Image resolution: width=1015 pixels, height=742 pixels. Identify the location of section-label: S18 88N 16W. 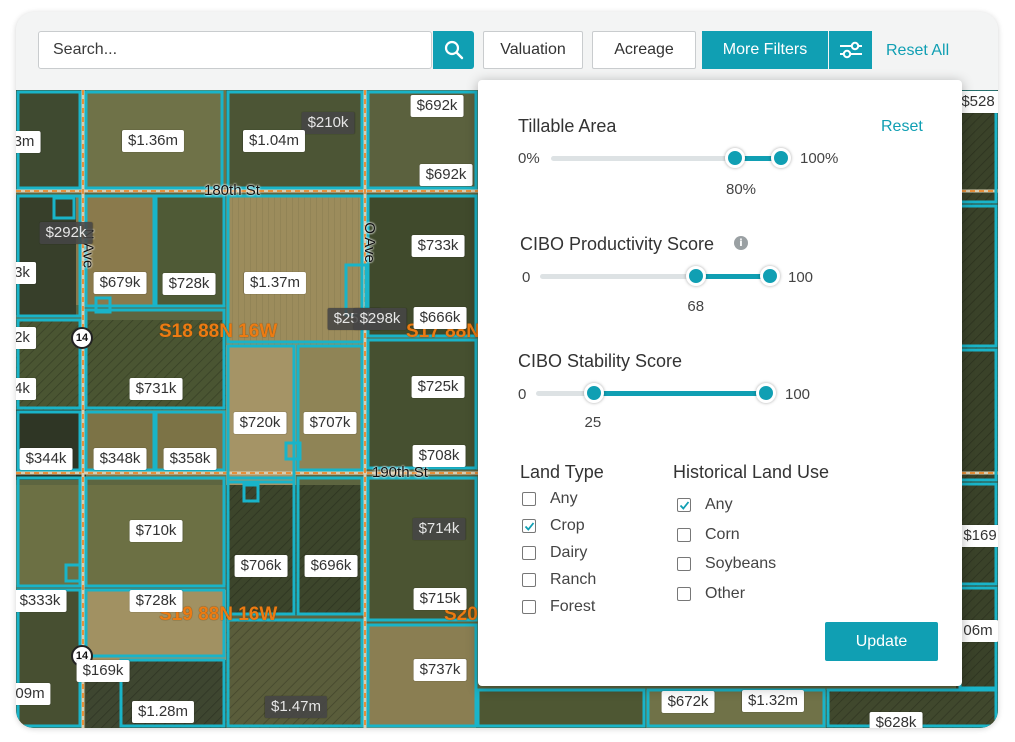
(218, 331).